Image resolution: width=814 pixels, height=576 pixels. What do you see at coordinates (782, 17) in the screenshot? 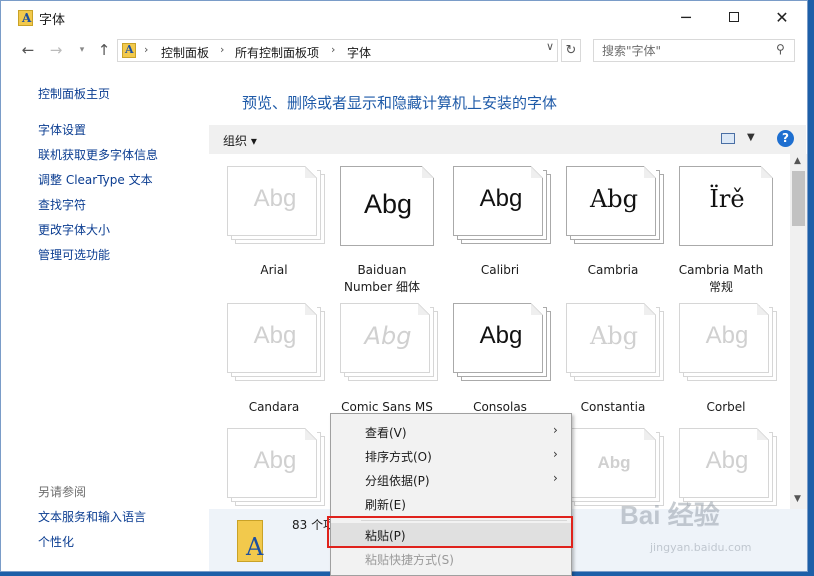
I see `close-button: ✕` at bounding box center [782, 17].